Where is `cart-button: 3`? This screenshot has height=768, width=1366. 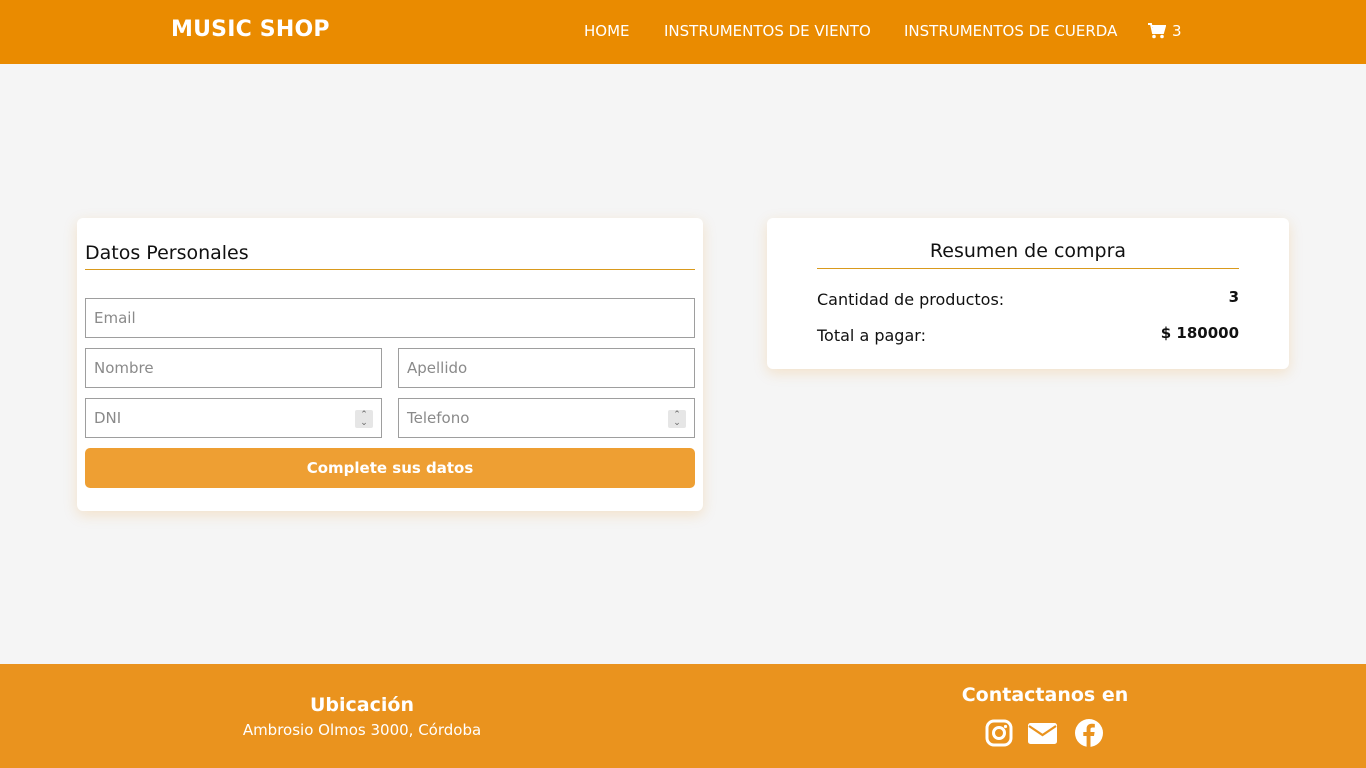 cart-button: 3 is located at coordinates (1165, 31).